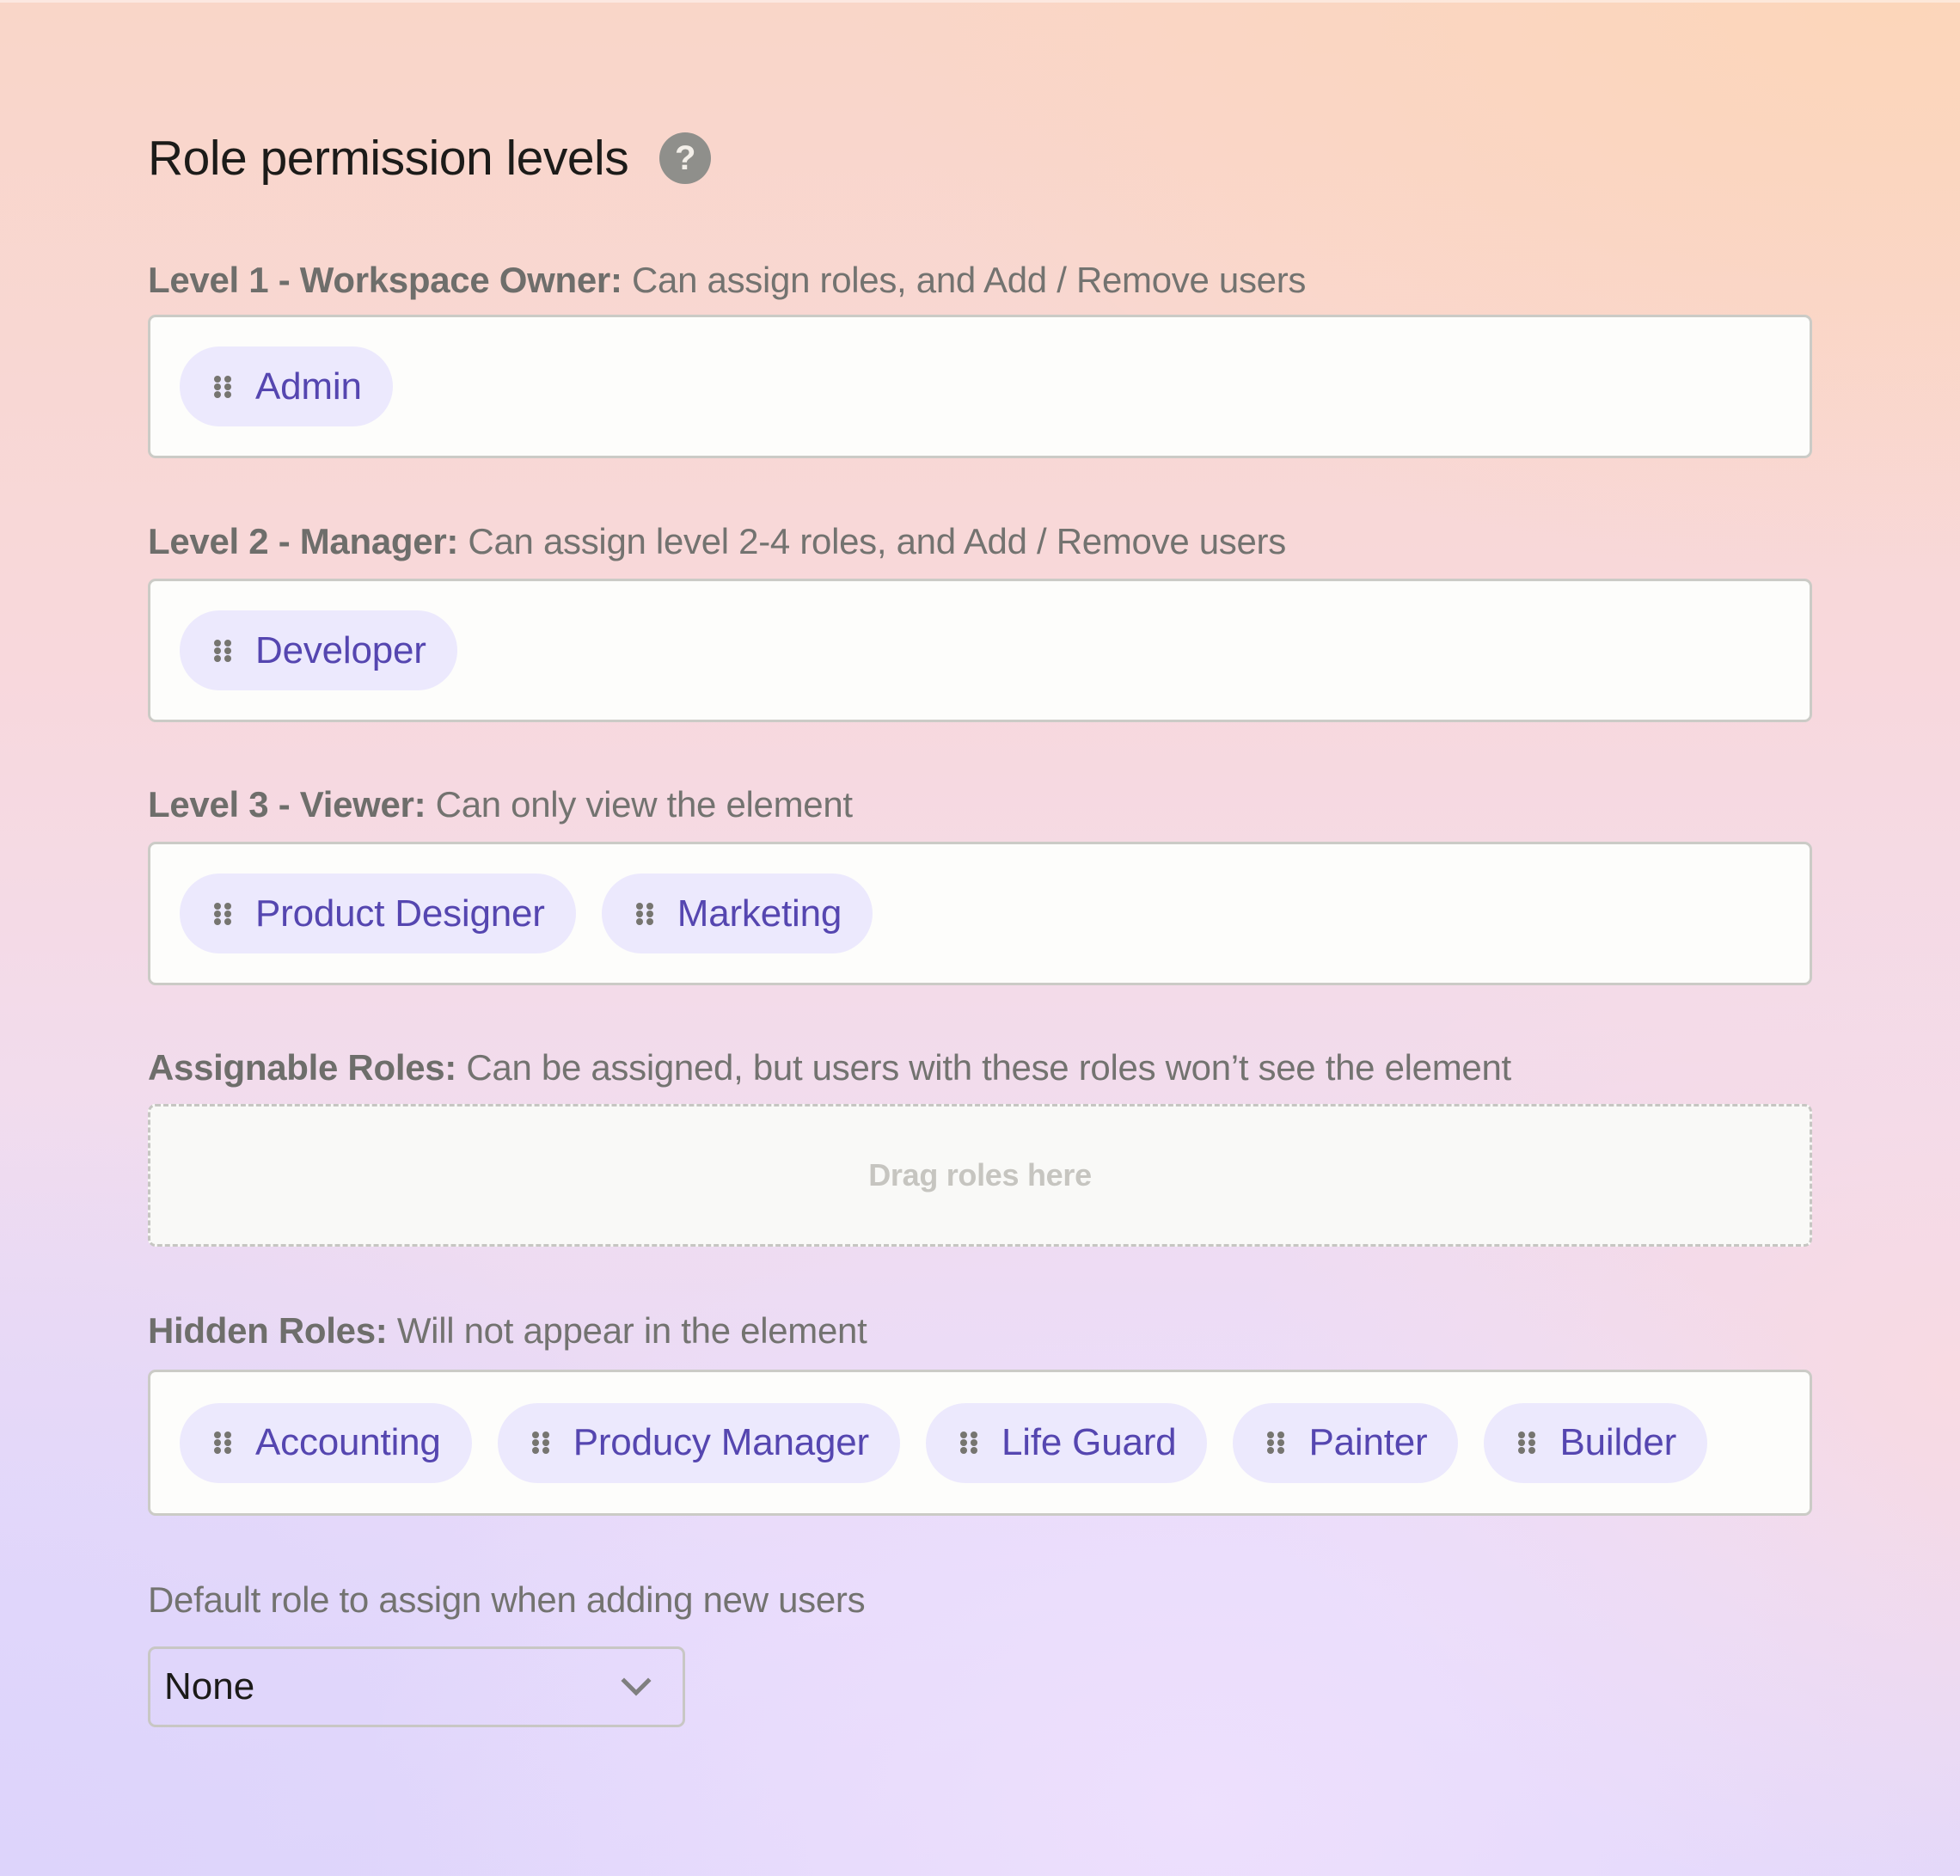 Image resolution: width=1960 pixels, height=1876 pixels. I want to click on role-dropzone-assignable: Drag roles here, so click(980, 1175).